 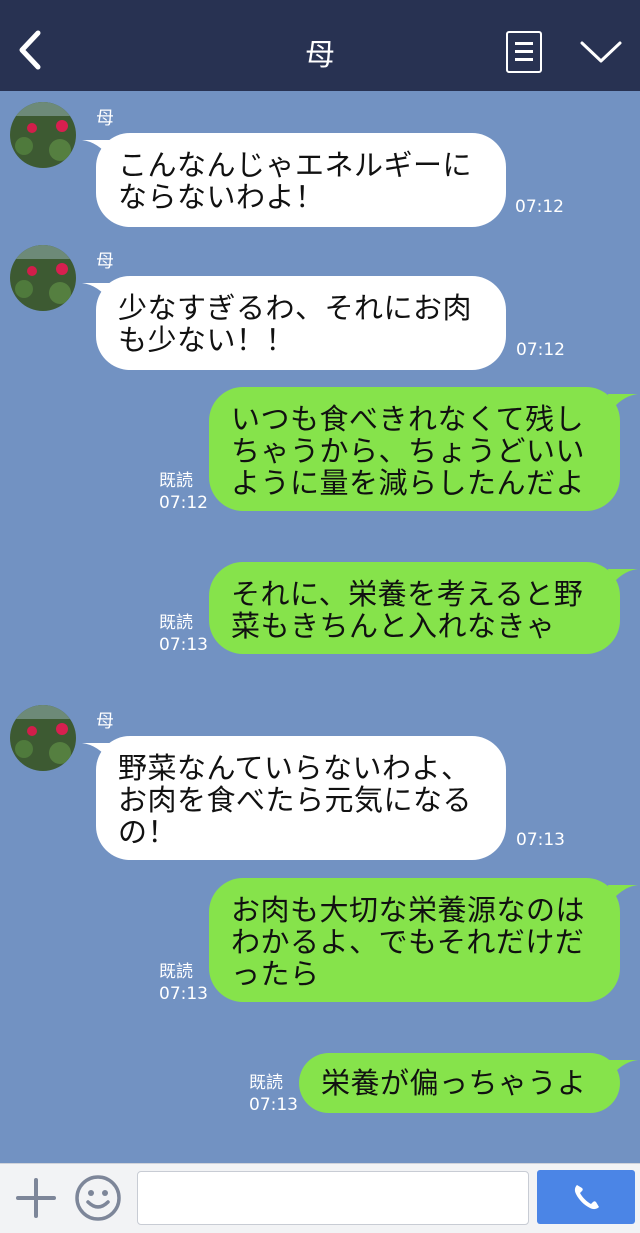 What do you see at coordinates (148, 832) in the screenshot?
I see `message-line: の！` at bounding box center [148, 832].